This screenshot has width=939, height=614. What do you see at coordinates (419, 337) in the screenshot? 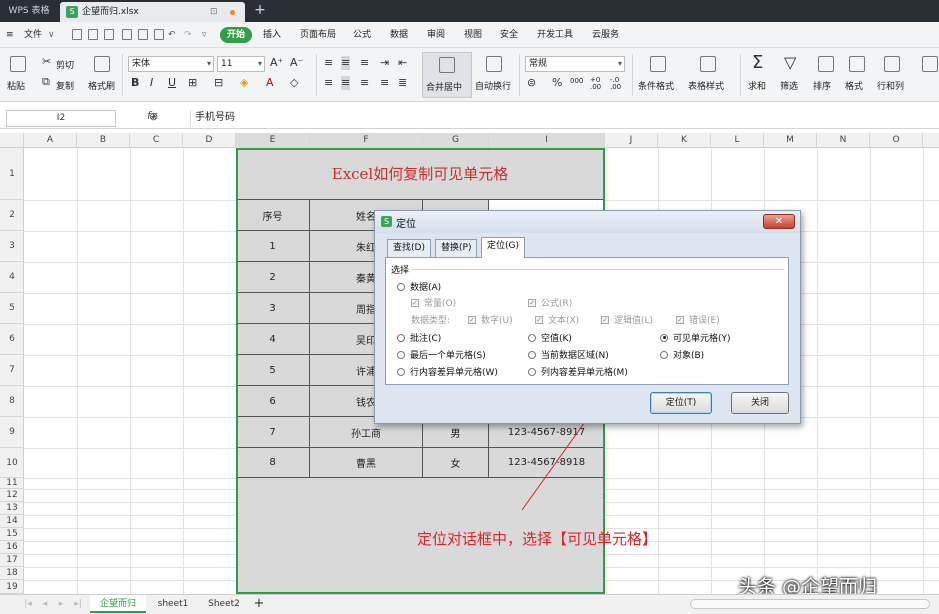
I see `option-comments: 批注(C)` at bounding box center [419, 337].